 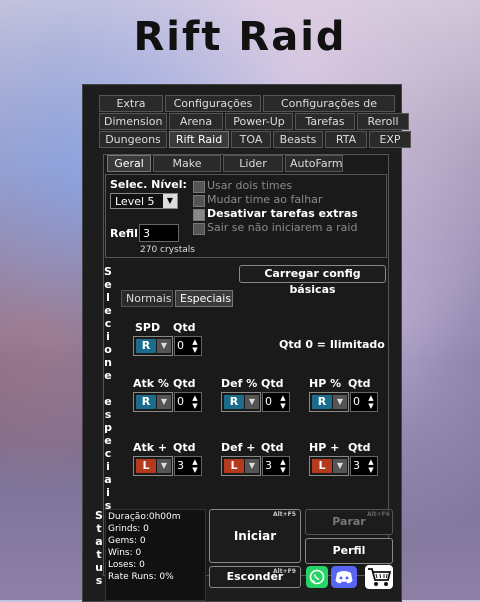 I want to click on profile-button: Perfil, so click(x=349, y=551).